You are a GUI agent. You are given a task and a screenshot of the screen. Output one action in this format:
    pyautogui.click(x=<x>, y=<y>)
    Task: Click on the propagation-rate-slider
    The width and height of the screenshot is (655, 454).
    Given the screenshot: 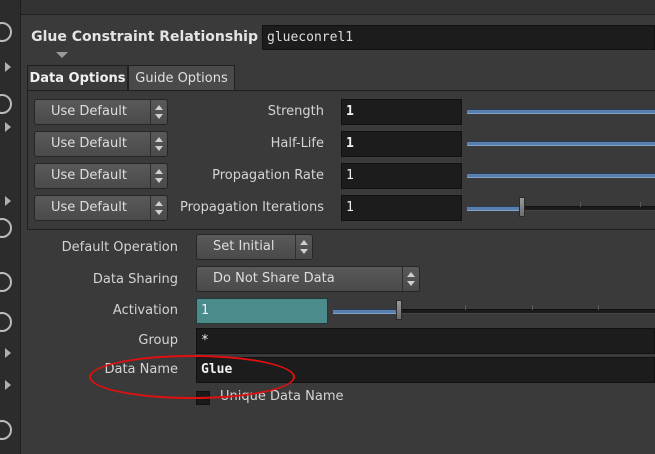 What is the action you would take?
    pyautogui.click(x=561, y=175)
    